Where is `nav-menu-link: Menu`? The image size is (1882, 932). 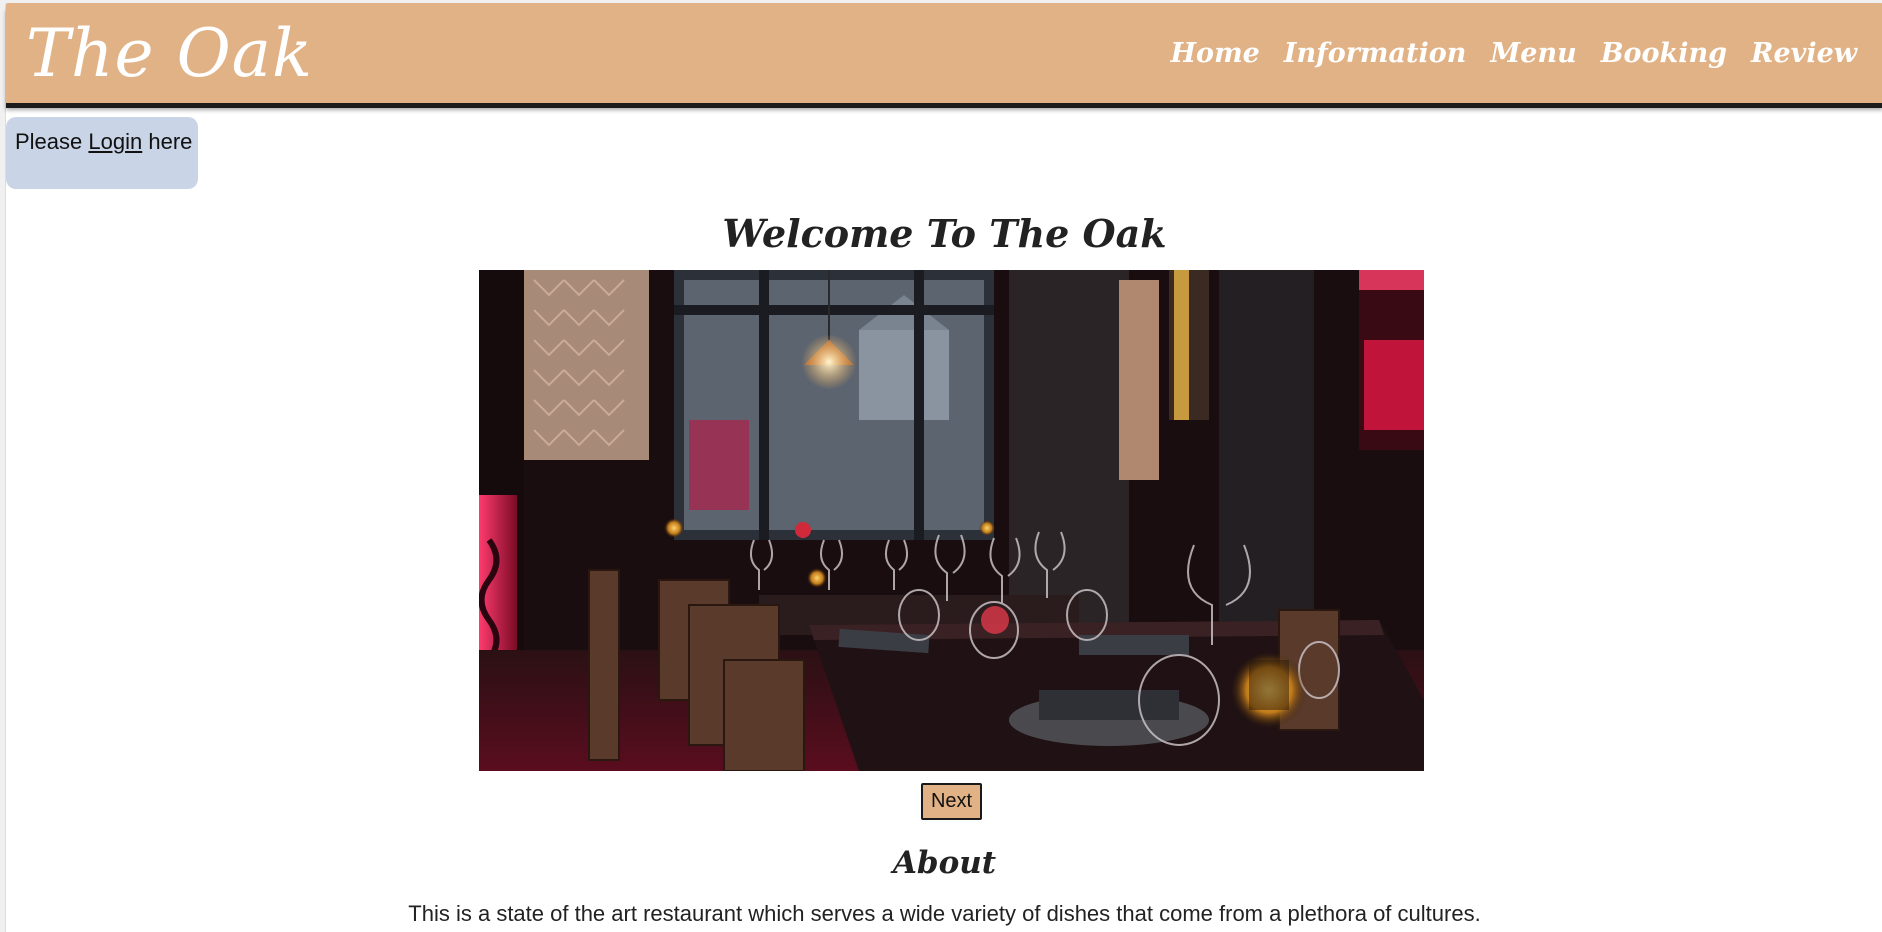 nav-menu-link: Menu is located at coordinates (1533, 53).